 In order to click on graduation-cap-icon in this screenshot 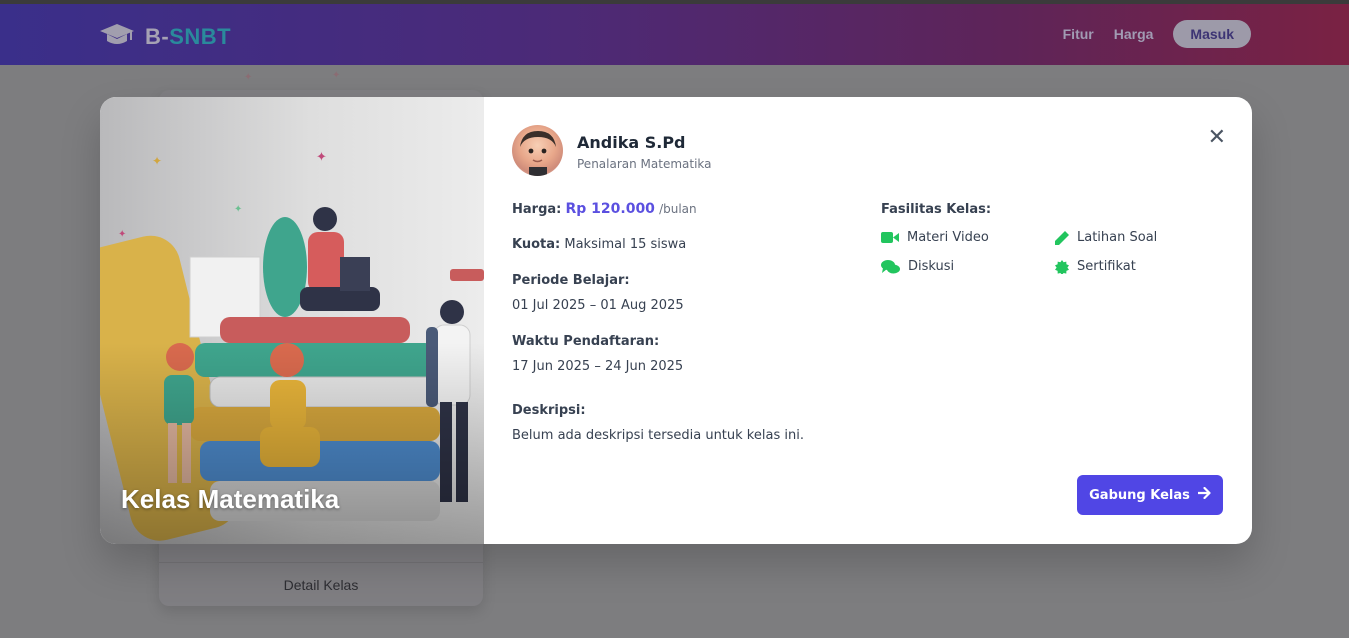, I will do `click(117, 37)`.